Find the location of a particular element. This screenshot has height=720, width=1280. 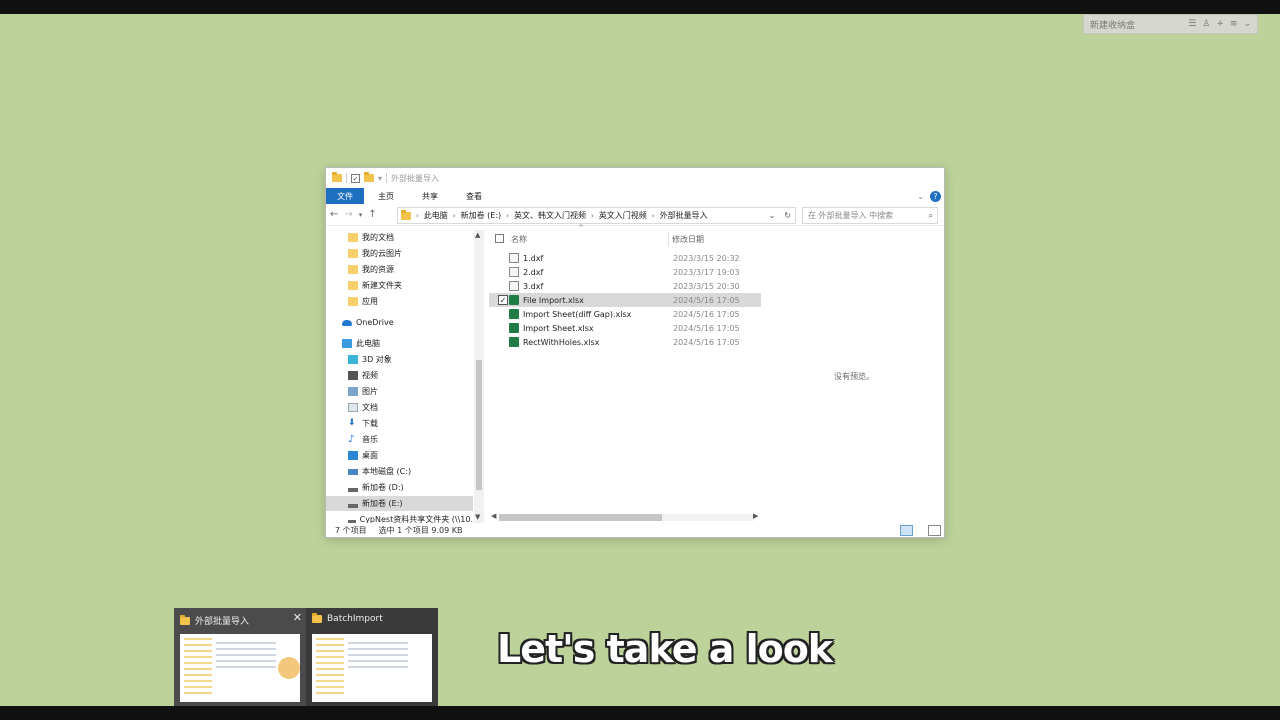

large-icons-view-icon is located at coordinates (934, 530).